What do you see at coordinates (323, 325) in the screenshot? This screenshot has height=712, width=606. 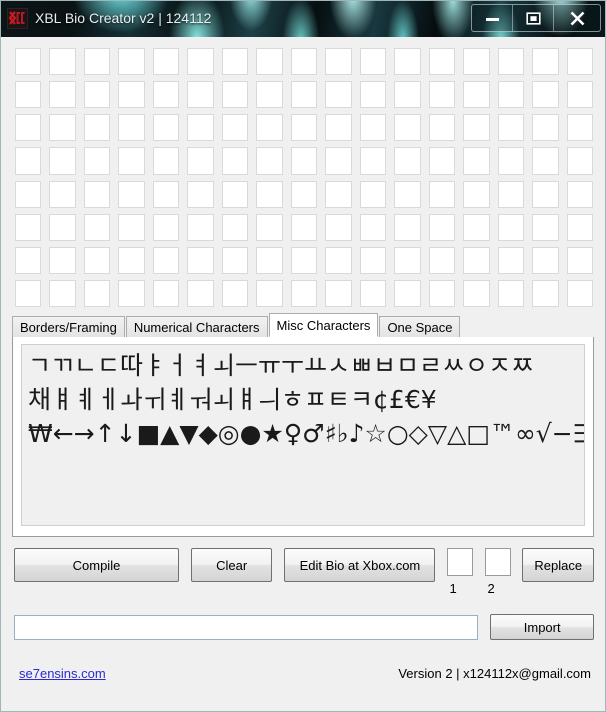 I see `tab-misc-characters: Misc Characters` at bounding box center [323, 325].